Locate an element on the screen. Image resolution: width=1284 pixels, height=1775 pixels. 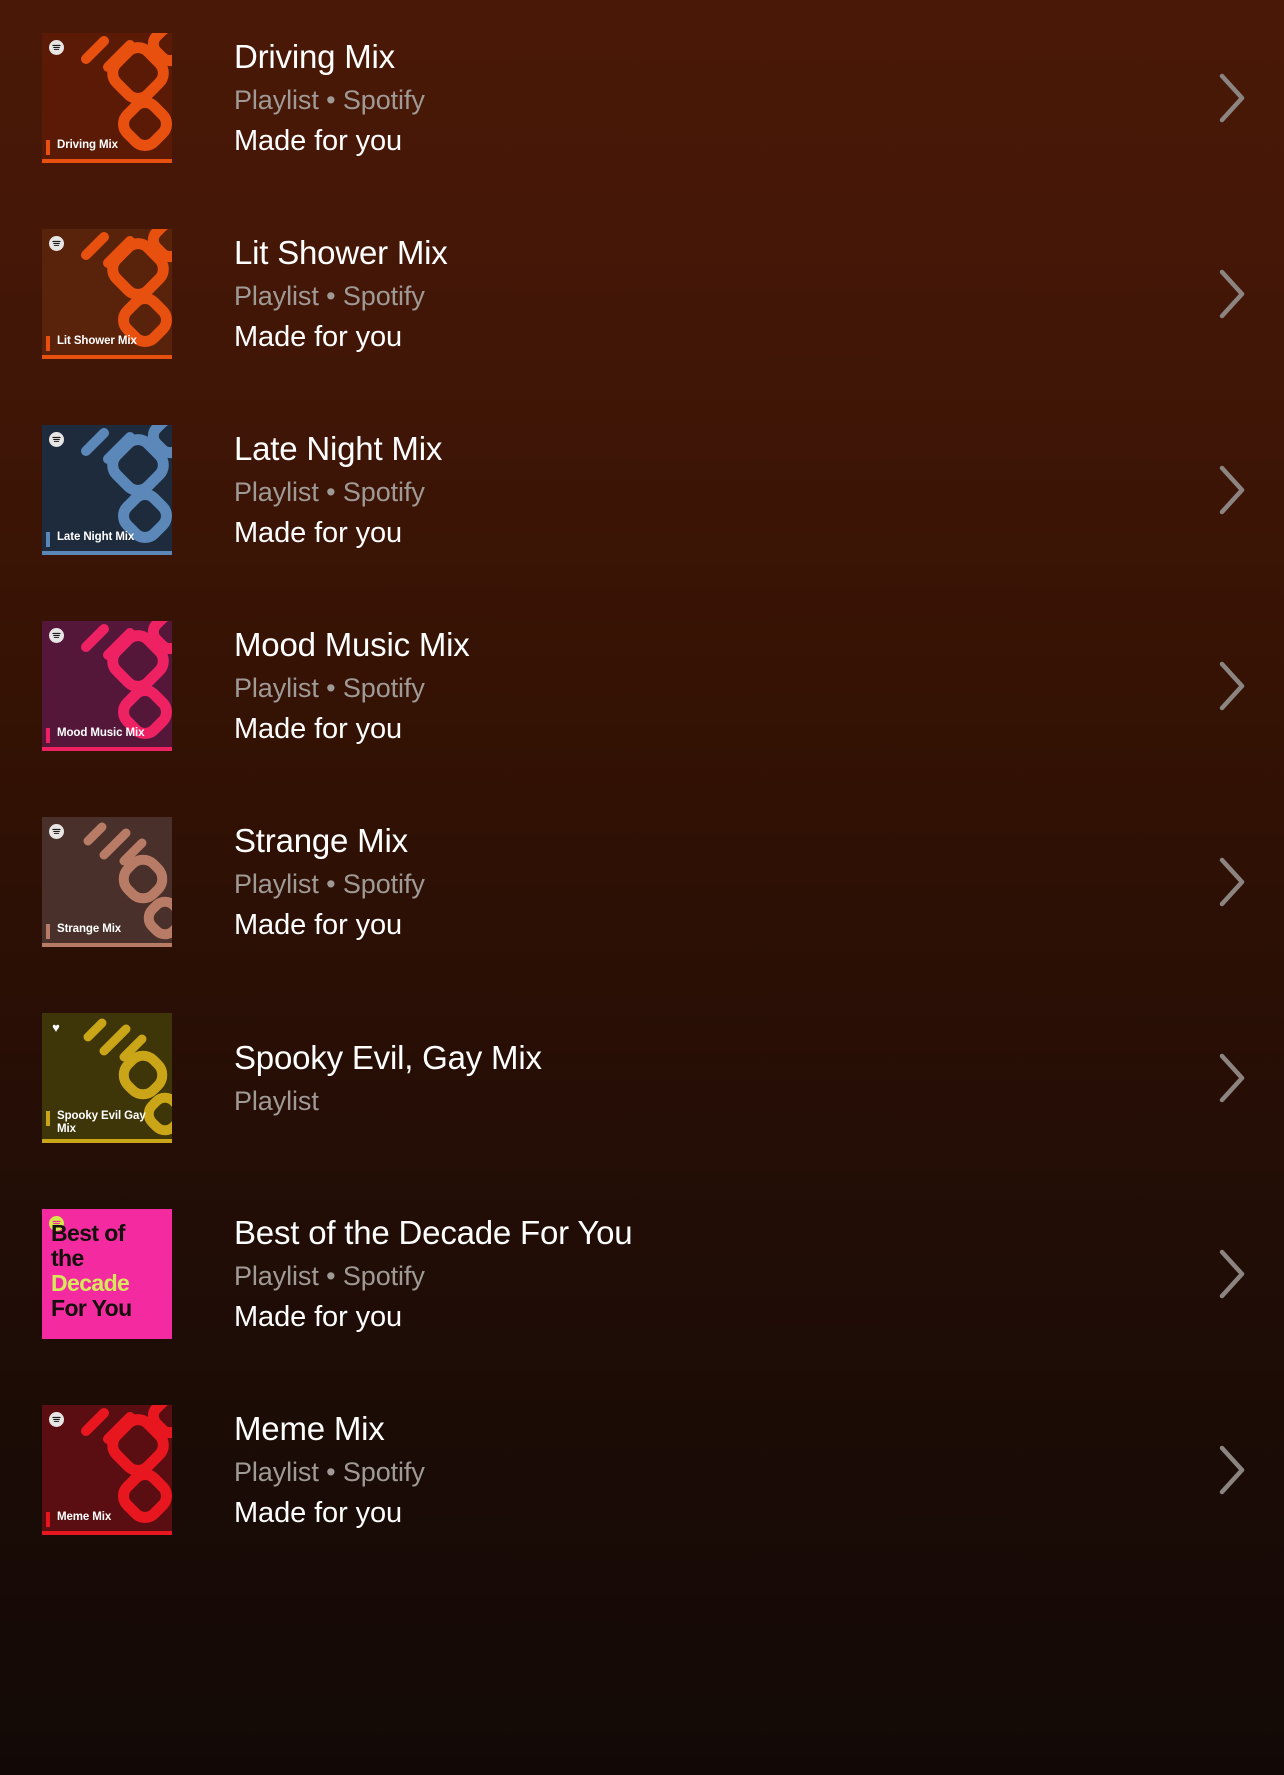
playlist-artwork: Late Night Mix is located at coordinates (107, 490).